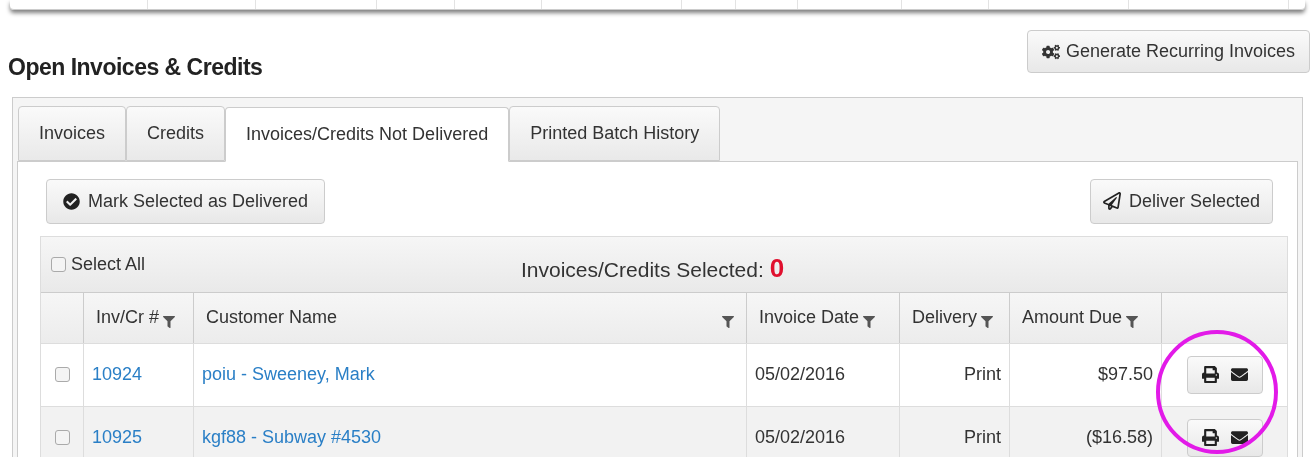  I want to click on selected-count-label: Invoices/Credits Selected:, so click(642, 269).